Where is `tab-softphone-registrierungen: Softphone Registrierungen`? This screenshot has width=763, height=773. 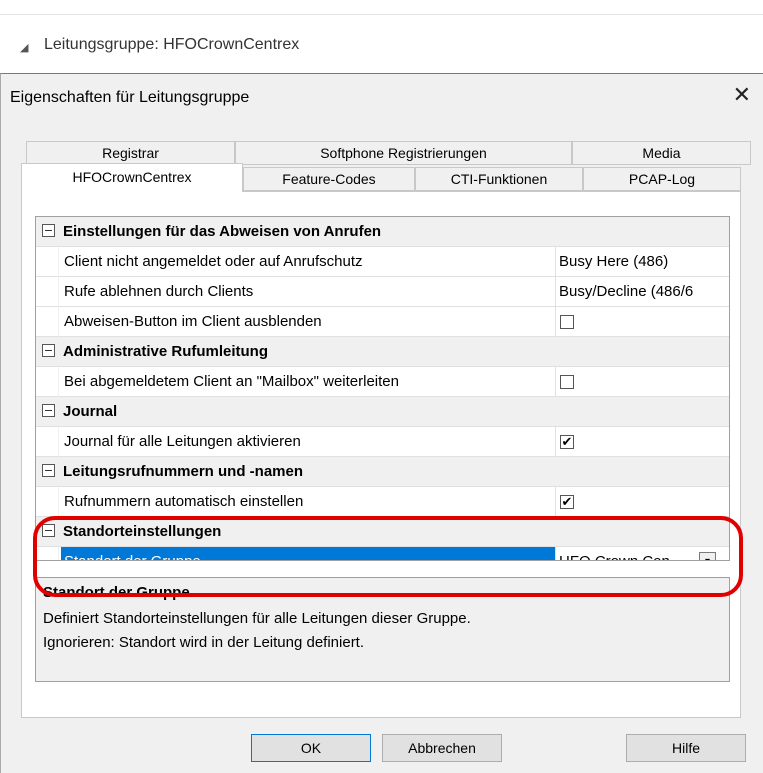
tab-softphone-registrierungen: Softphone Registrierungen is located at coordinates (403, 153).